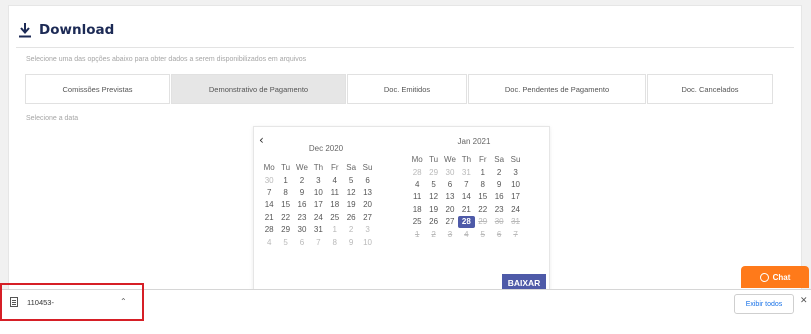 The image size is (811, 334). Describe the element at coordinates (466, 222) in the screenshot. I see `day-cell-selected: 28` at that location.